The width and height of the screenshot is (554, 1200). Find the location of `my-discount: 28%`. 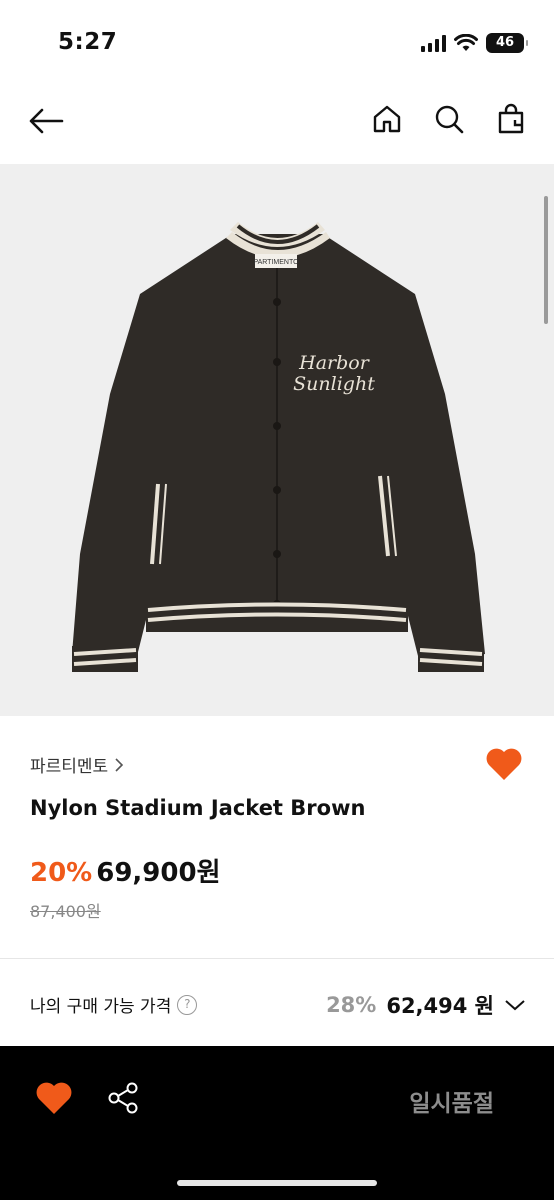

my-discount: 28% is located at coordinates (351, 1005).